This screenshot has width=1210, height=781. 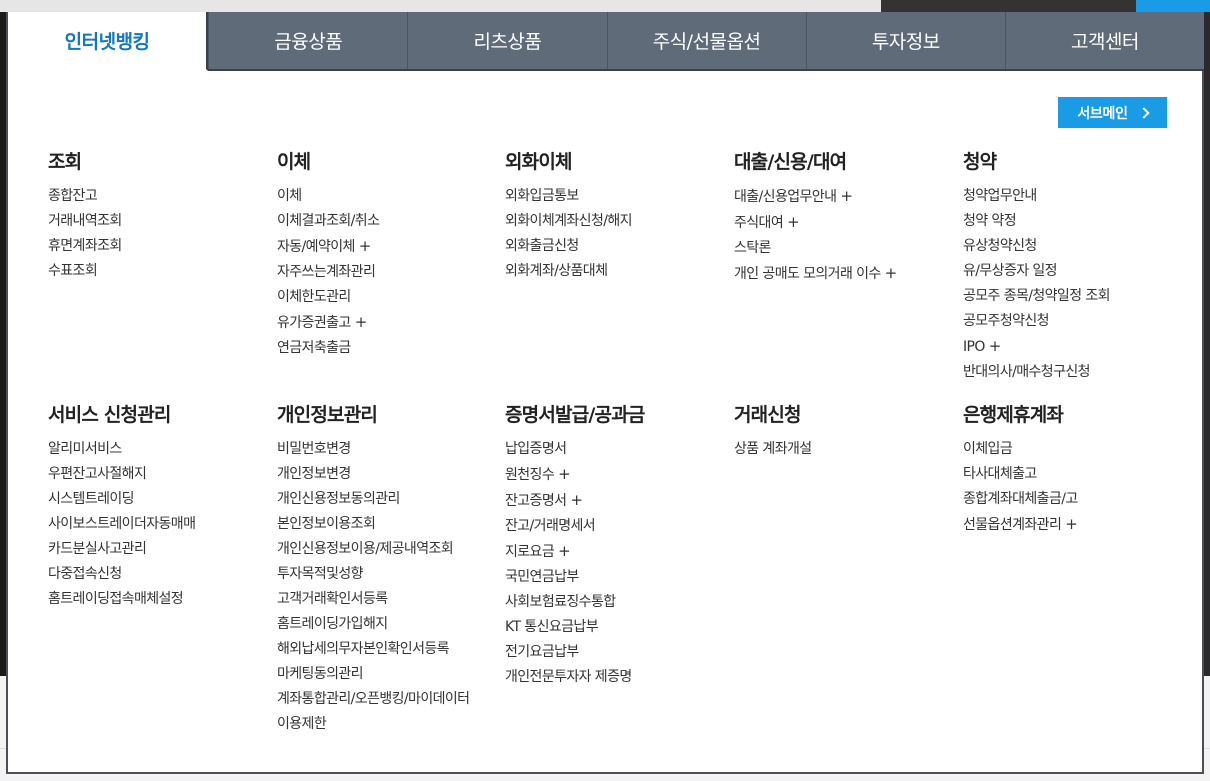 I want to click on menu-item-label: 이체입금, so click(x=988, y=449).